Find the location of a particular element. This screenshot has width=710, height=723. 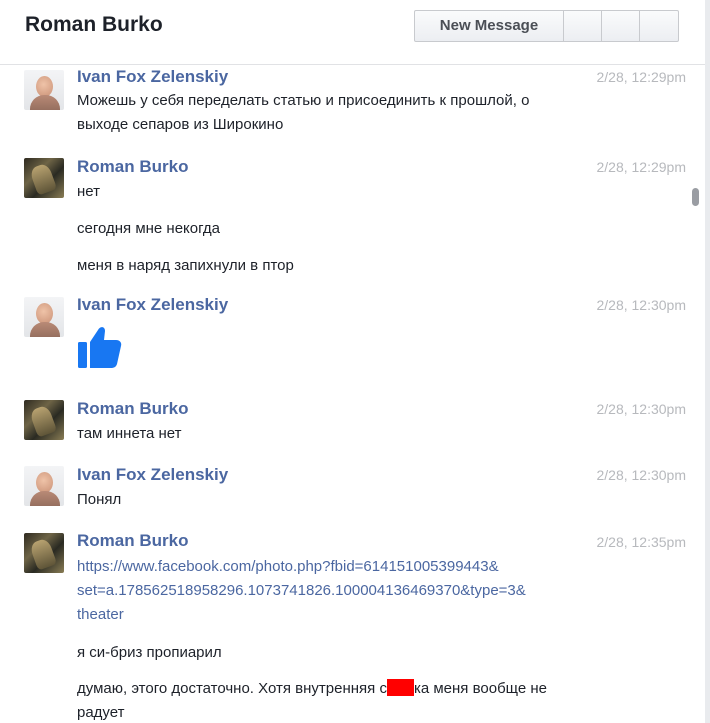

header-button-group: New Message is located at coordinates (546, 26).